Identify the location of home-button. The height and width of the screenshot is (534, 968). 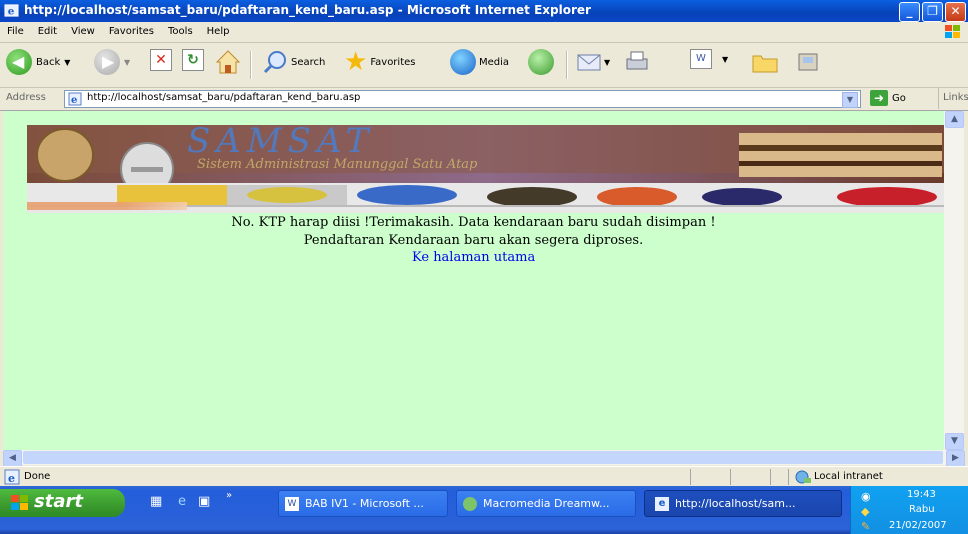
(228, 62).